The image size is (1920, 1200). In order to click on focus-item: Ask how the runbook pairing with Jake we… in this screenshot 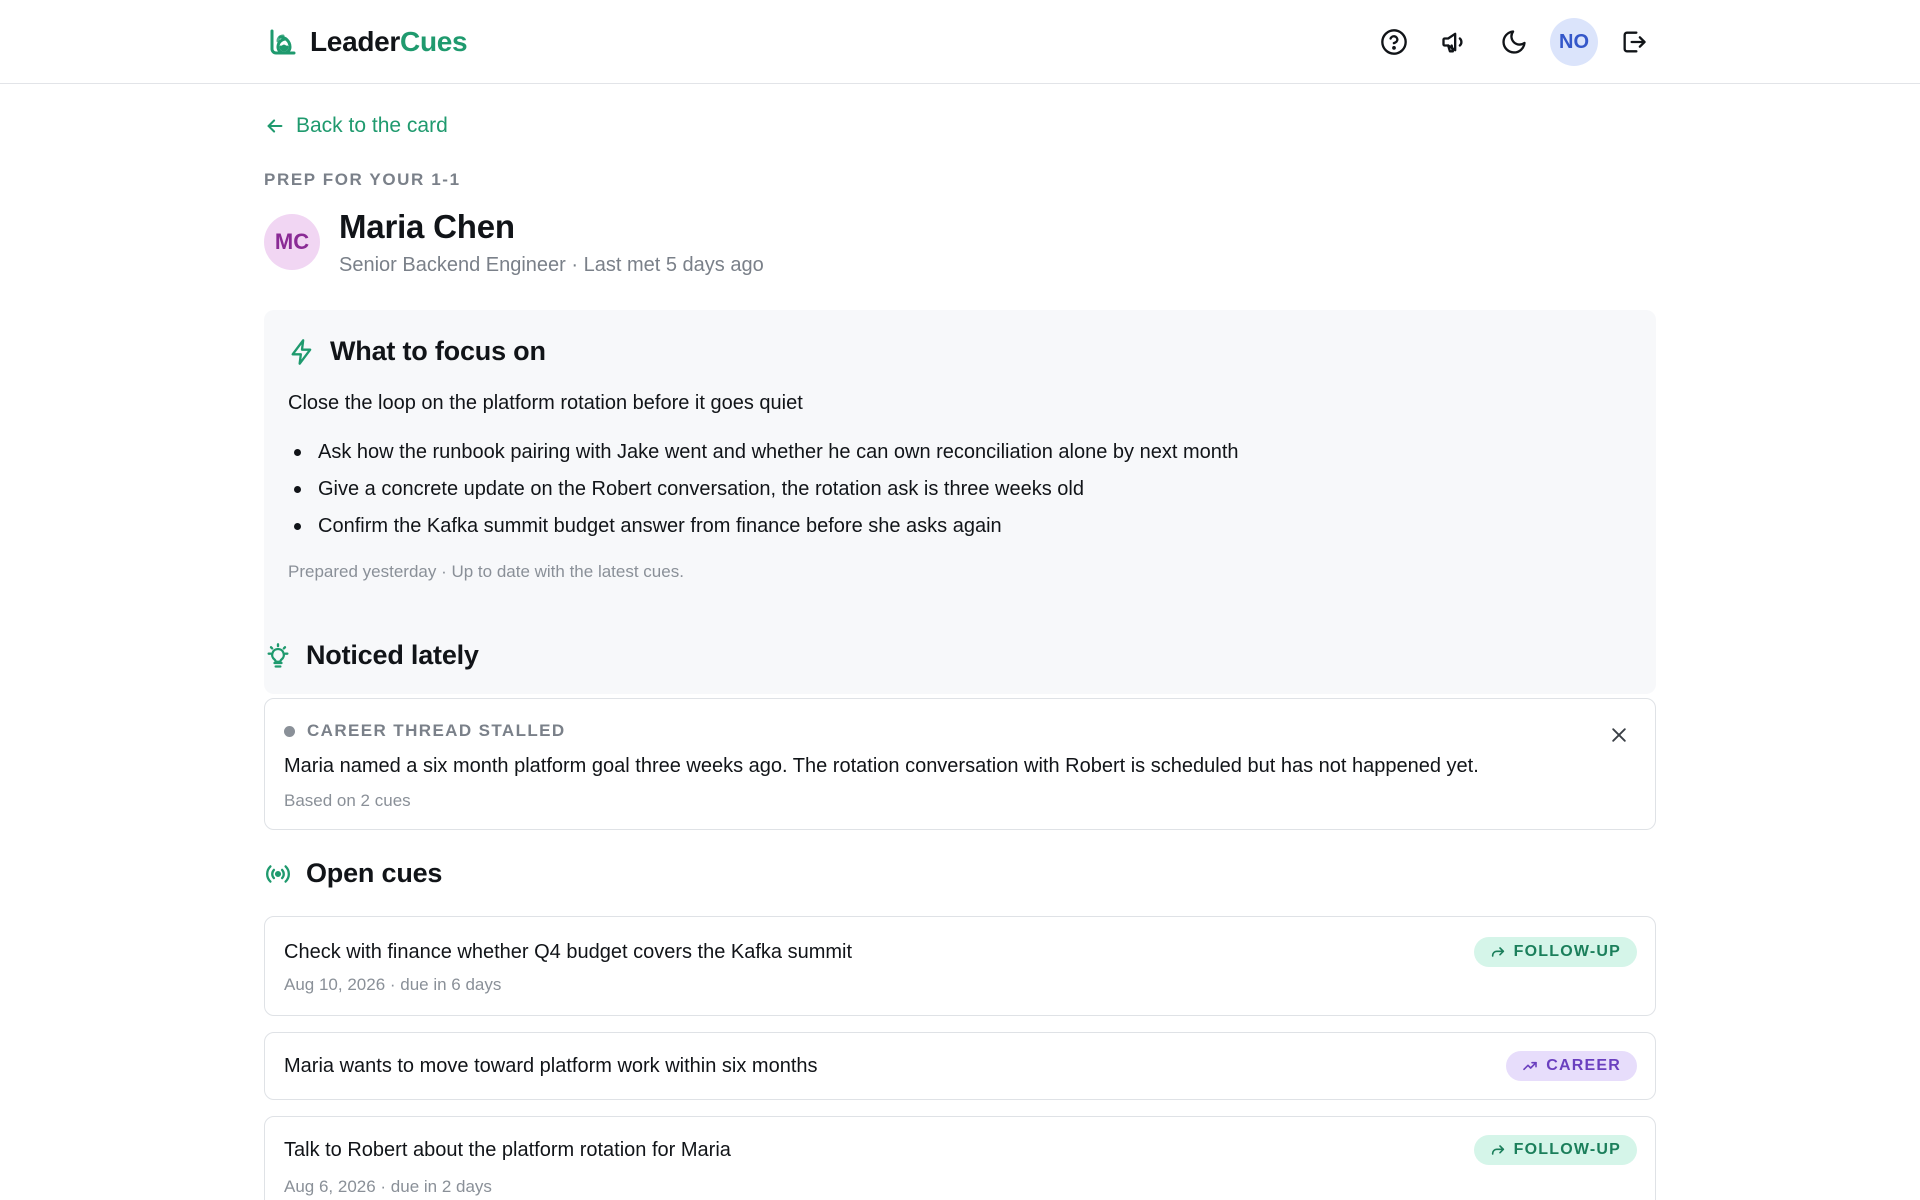, I will do `click(763, 452)`.